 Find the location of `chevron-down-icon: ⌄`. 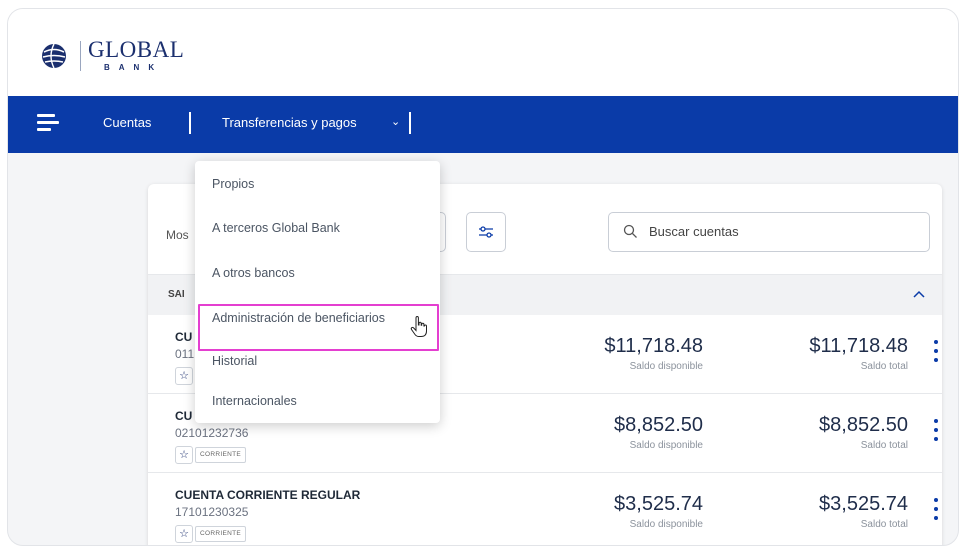

chevron-down-icon: ⌄ is located at coordinates (395, 121).